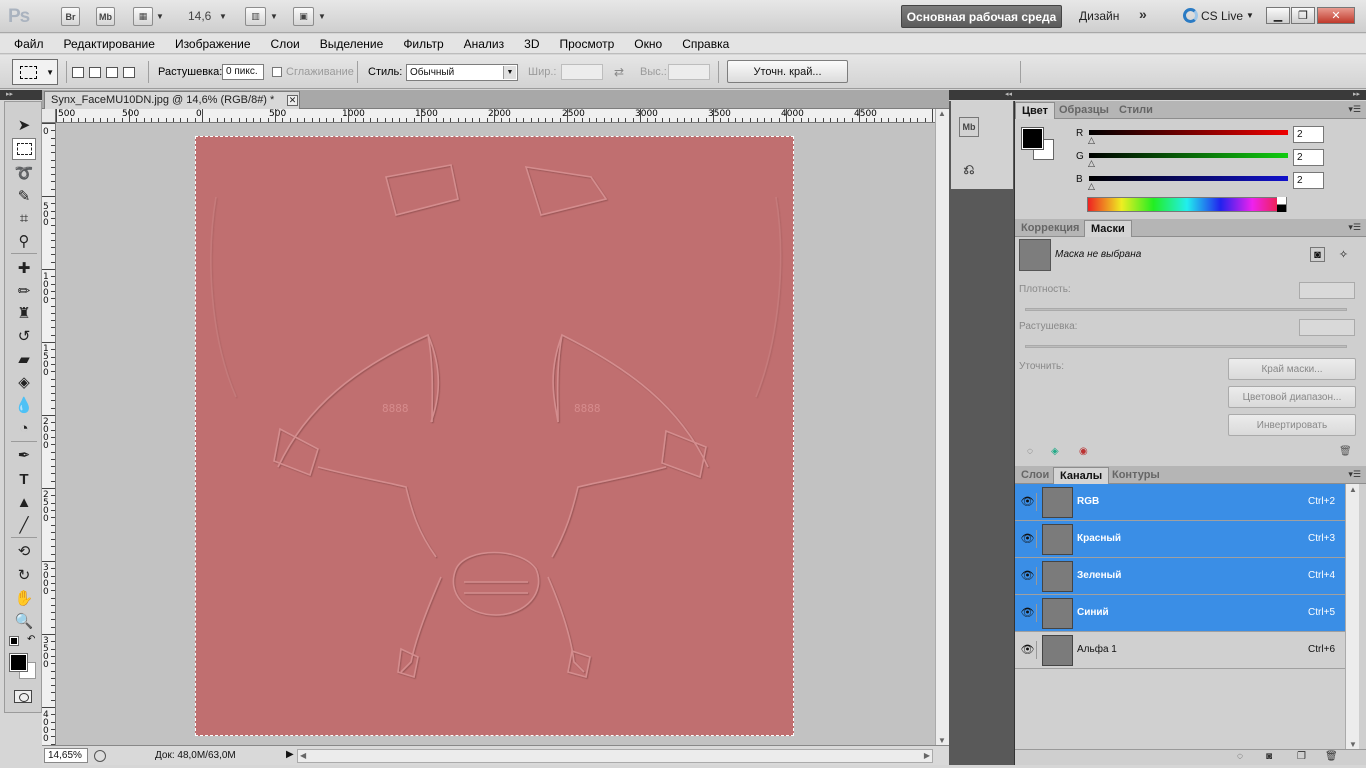 This screenshot has width=1366, height=768. Describe the element at coordinates (969, 127) in the screenshot. I see `minibridge-panel-icon: Mb` at that location.